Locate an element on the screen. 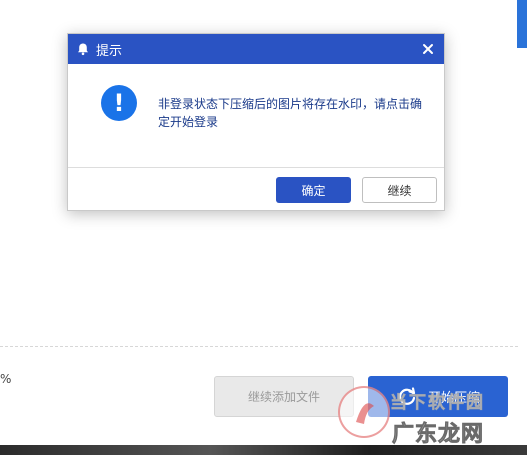  add-files-button: 继续添加文件 is located at coordinates (284, 396).